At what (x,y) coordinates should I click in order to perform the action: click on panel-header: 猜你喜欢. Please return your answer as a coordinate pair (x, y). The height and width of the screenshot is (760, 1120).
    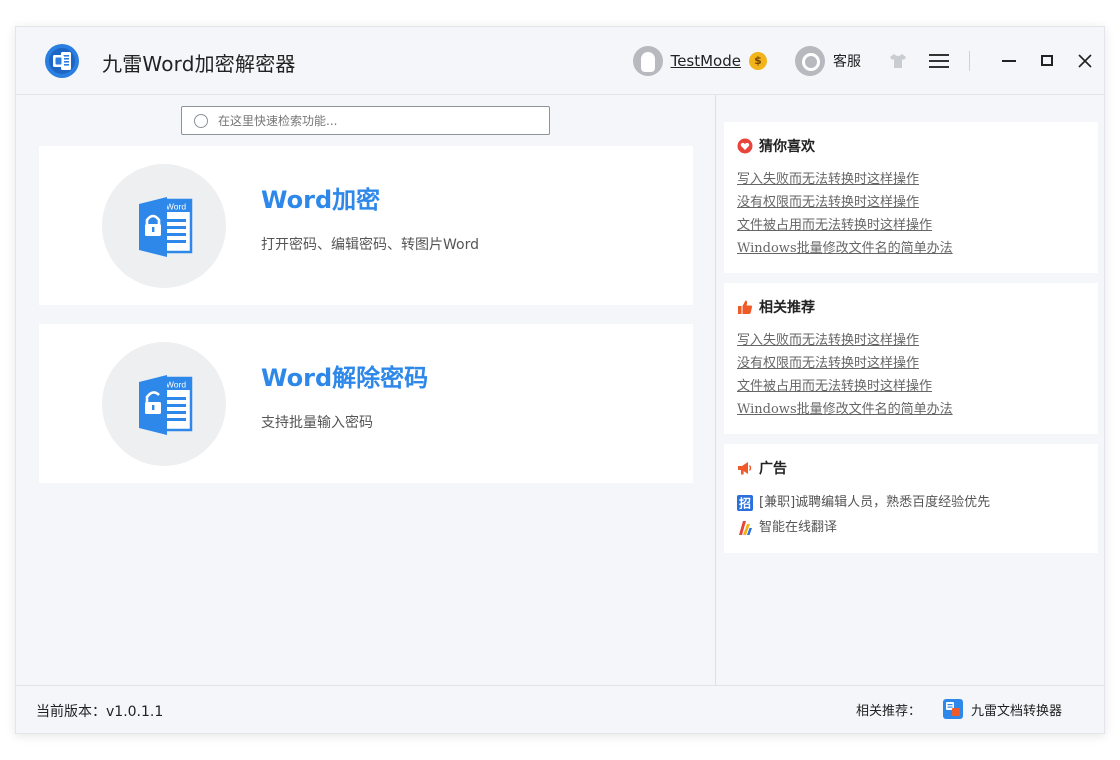
    Looking at the image, I should click on (776, 146).